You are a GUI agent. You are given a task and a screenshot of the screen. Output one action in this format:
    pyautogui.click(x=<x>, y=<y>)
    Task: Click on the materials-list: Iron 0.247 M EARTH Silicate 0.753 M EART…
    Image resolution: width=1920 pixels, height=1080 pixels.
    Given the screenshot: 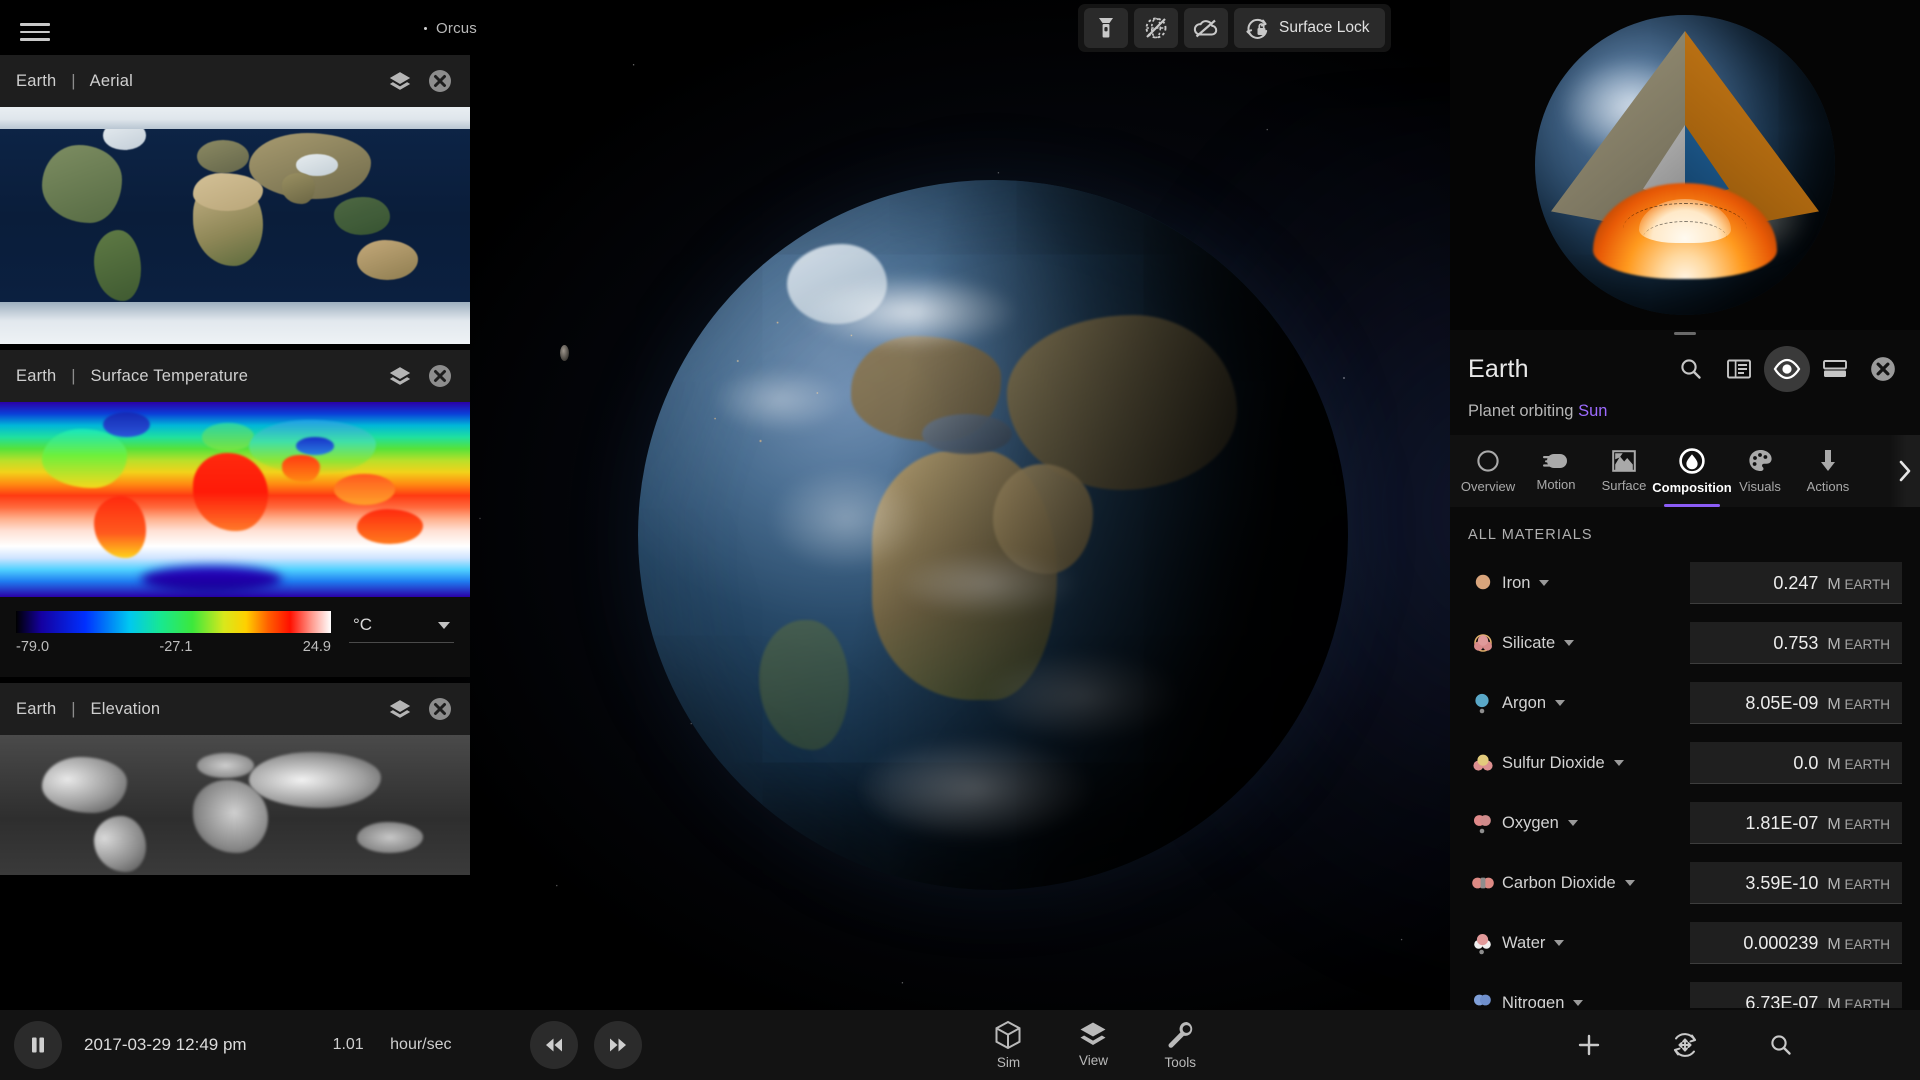 What is the action you would take?
    pyautogui.click(x=1685, y=780)
    